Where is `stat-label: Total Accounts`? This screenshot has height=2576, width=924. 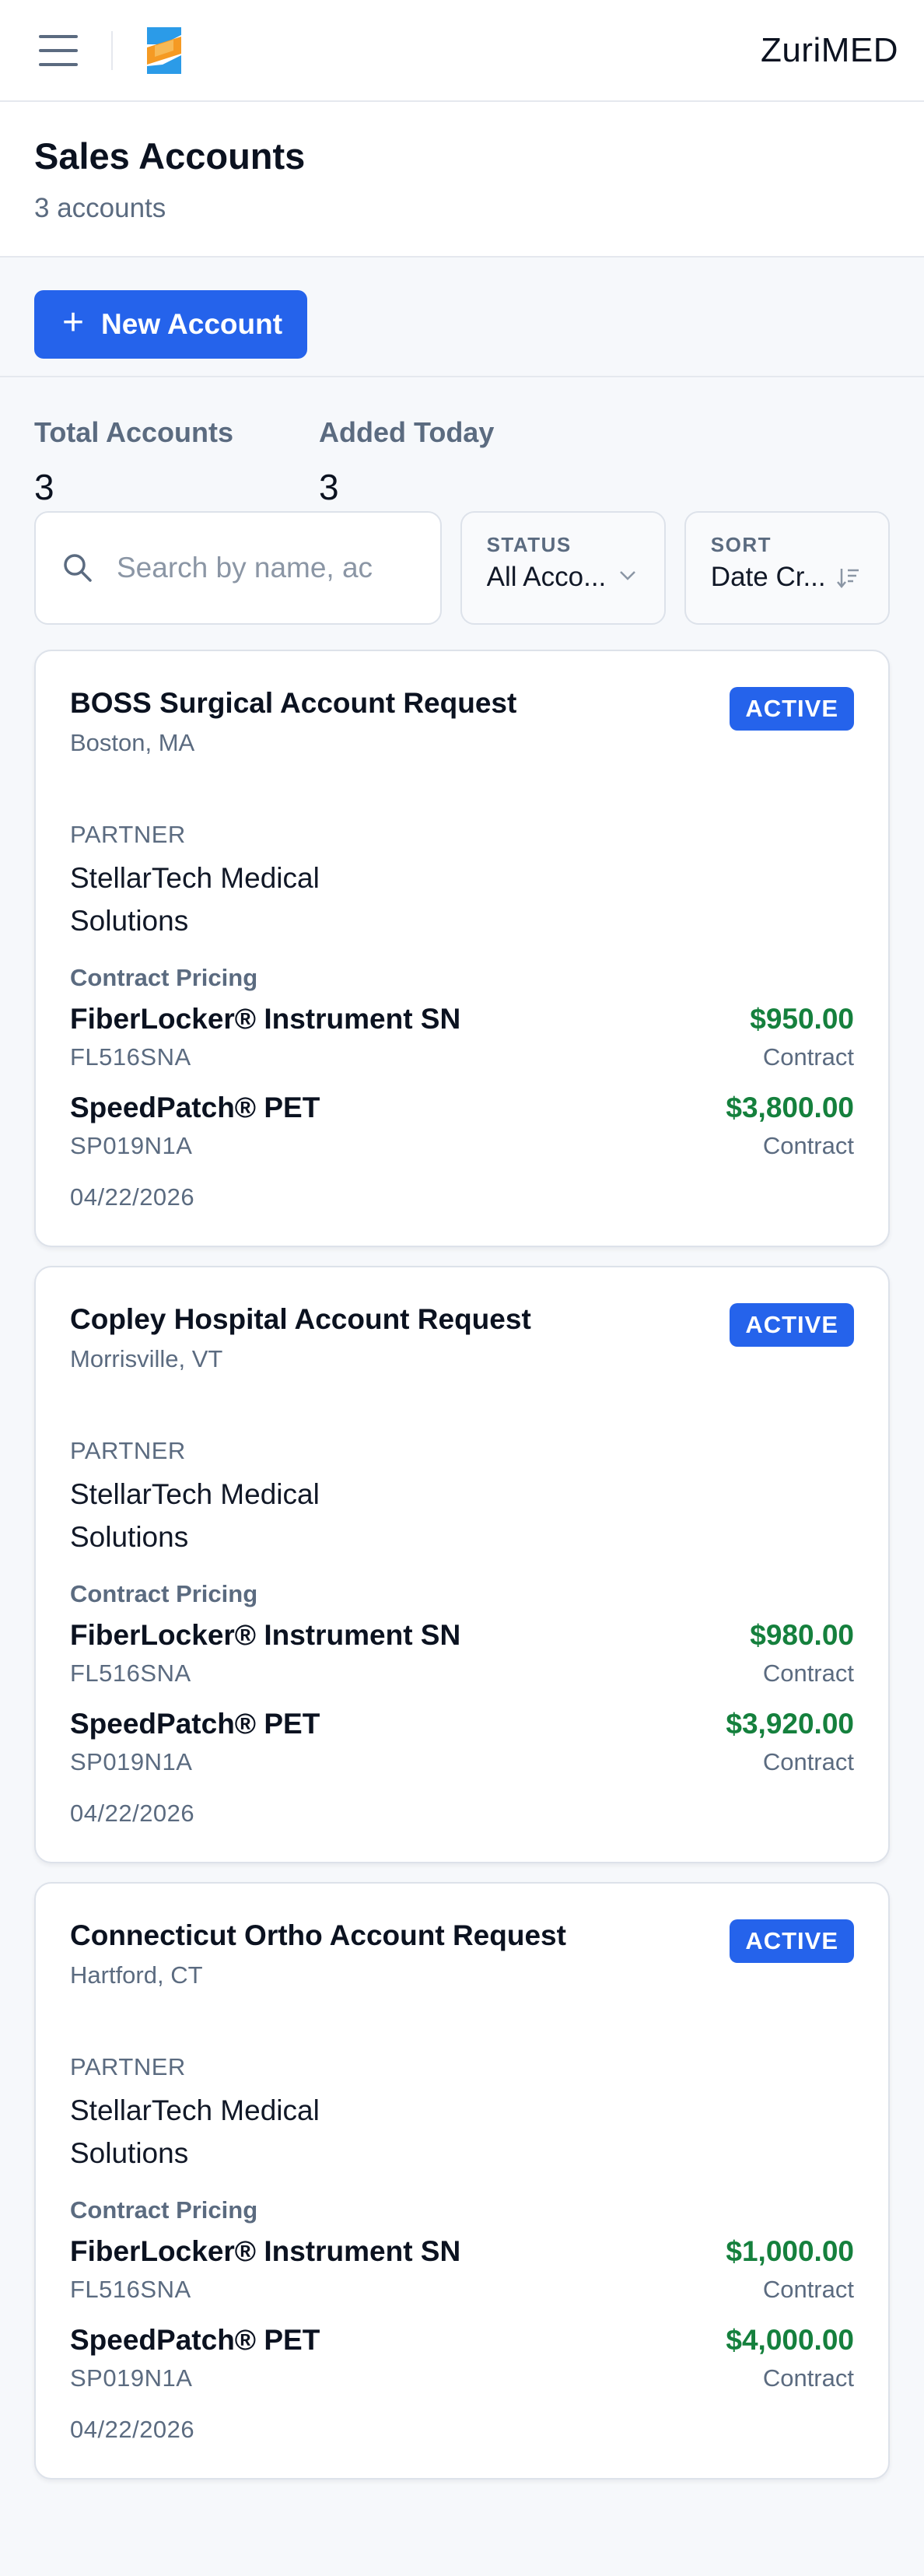 stat-label: Total Accounts is located at coordinates (134, 432).